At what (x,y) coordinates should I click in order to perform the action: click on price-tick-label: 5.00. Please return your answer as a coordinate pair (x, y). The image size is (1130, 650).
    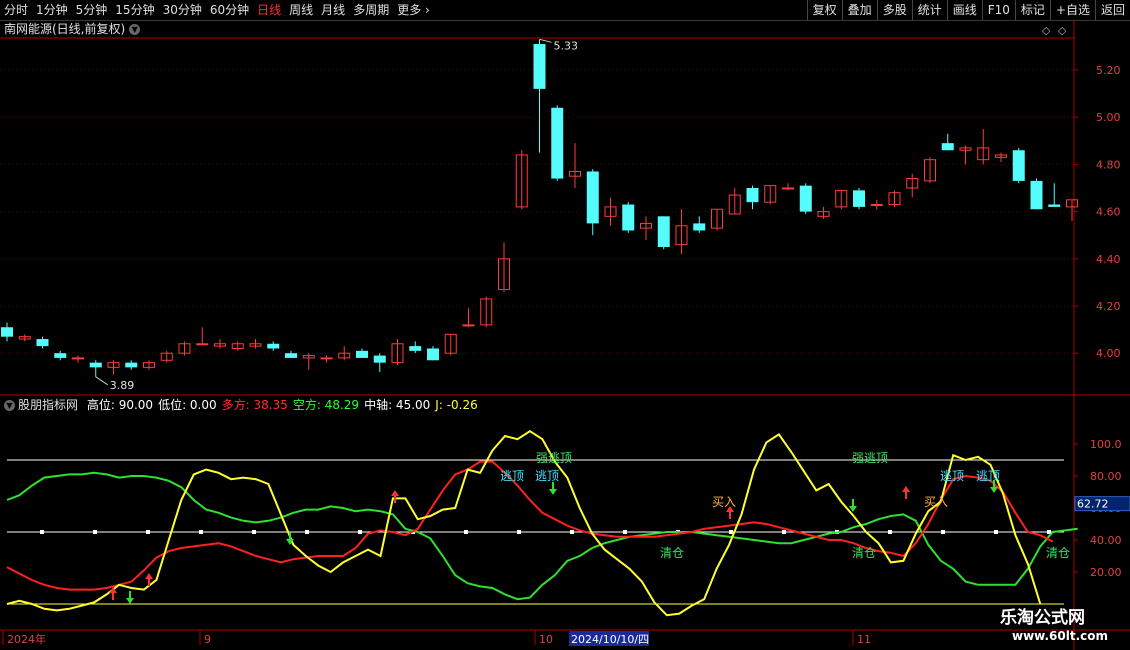
    Looking at the image, I should click on (1108, 117).